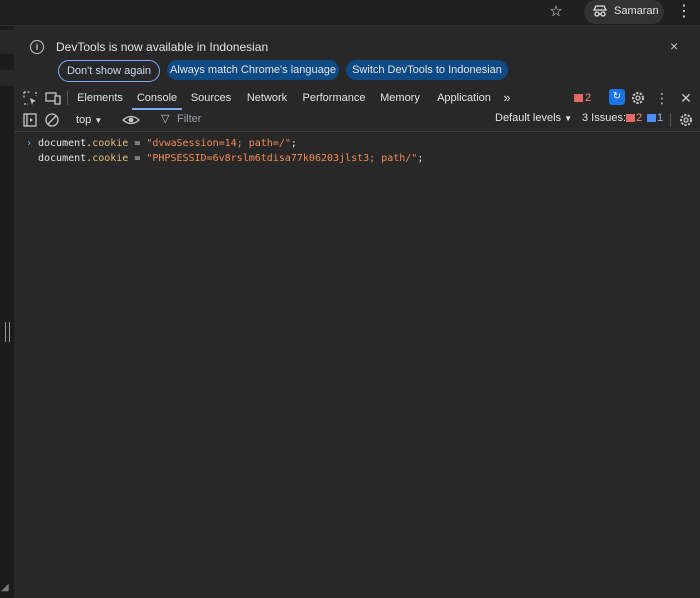 This screenshot has width=700, height=598. What do you see at coordinates (7, 299) in the screenshot?
I see `page-left-strip: ◢` at bounding box center [7, 299].